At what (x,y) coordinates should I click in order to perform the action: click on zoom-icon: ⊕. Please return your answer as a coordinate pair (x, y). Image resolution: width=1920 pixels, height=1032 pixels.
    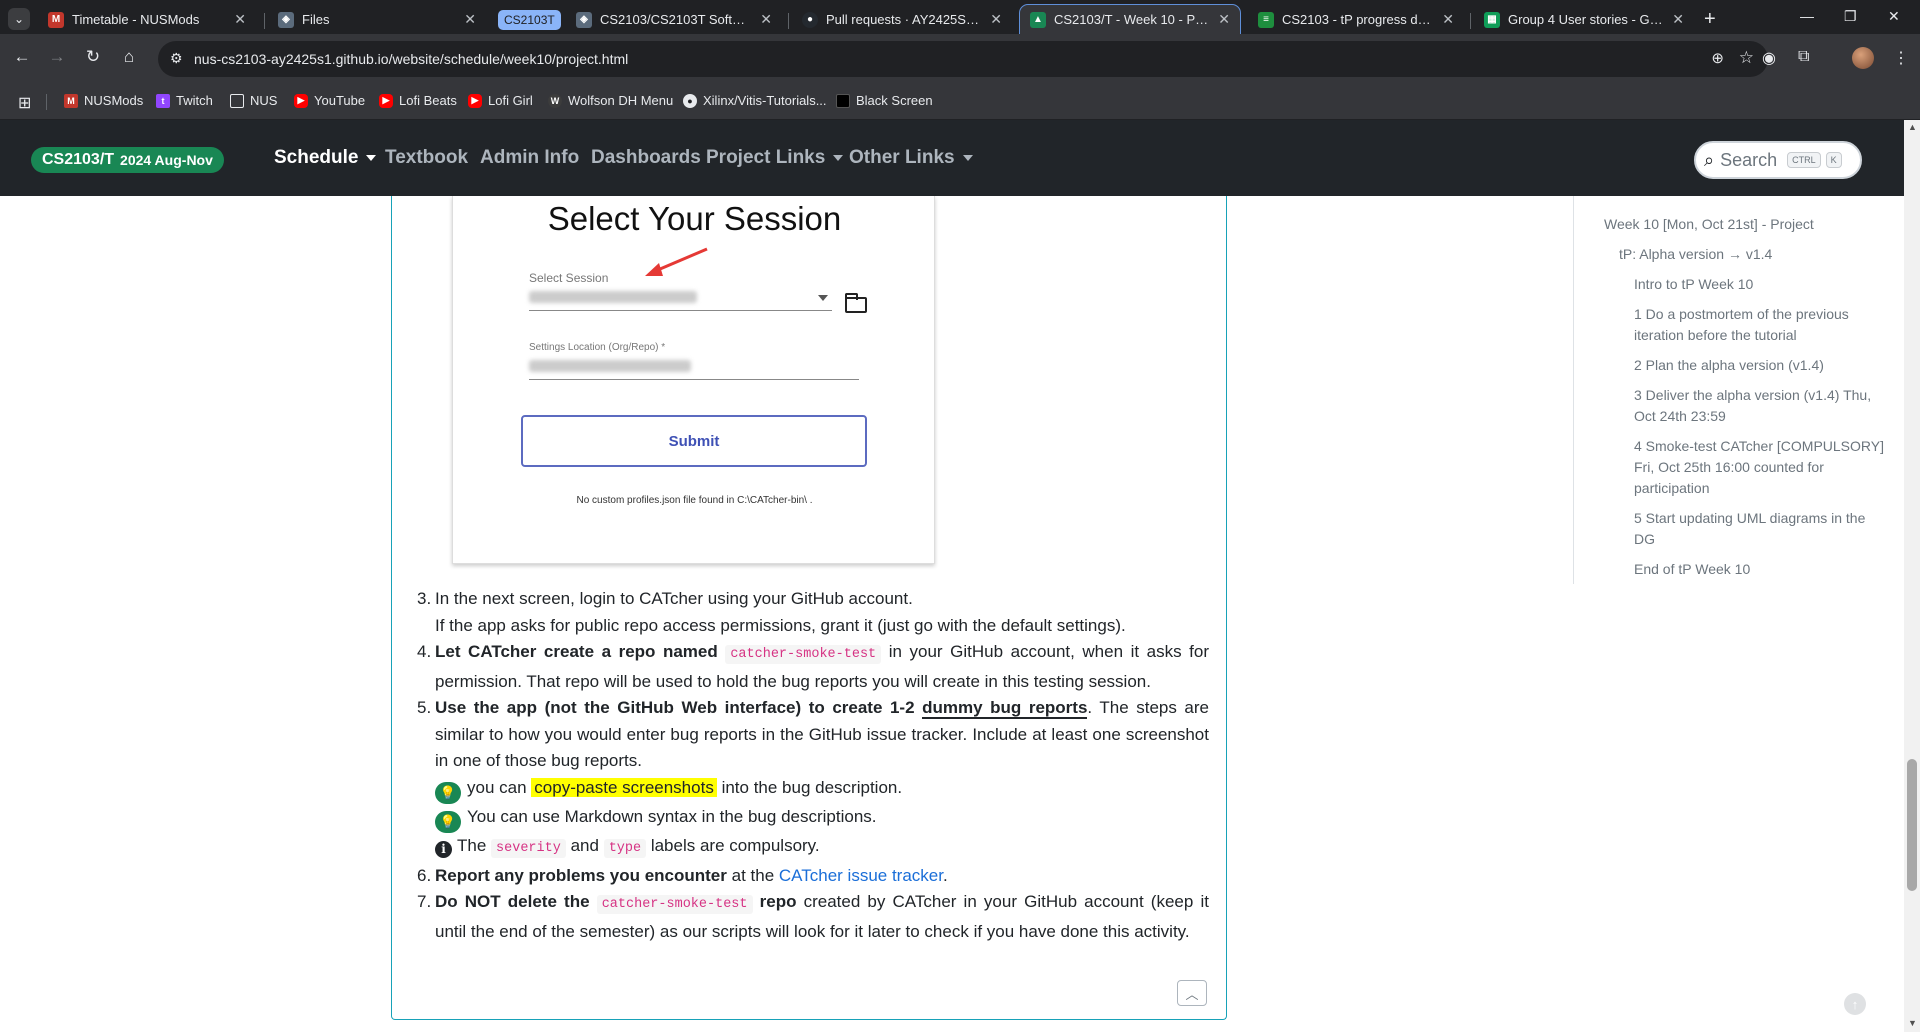
    Looking at the image, I should click on (1717, 58).